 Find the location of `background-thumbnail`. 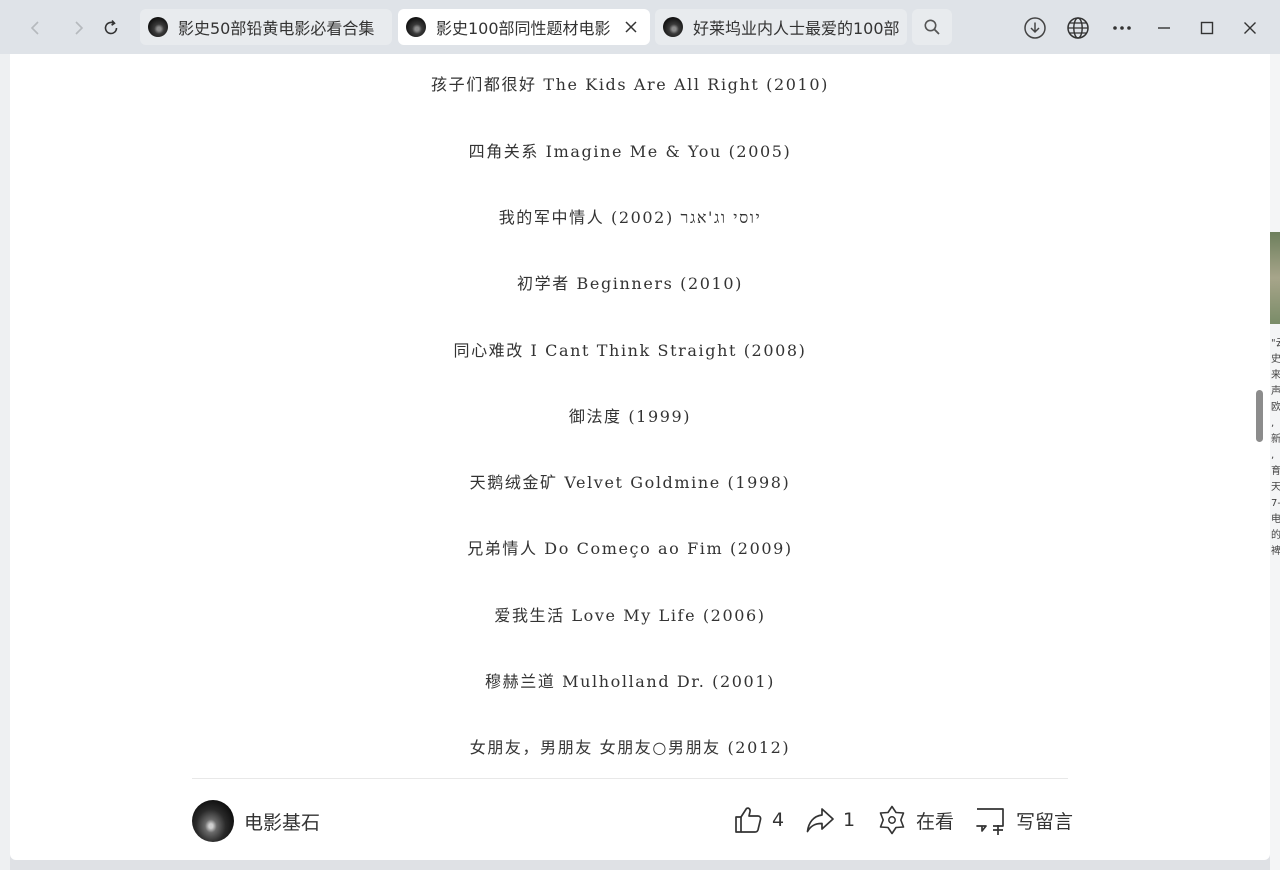

background-thumbnail is located at coordinates (1275, 278).